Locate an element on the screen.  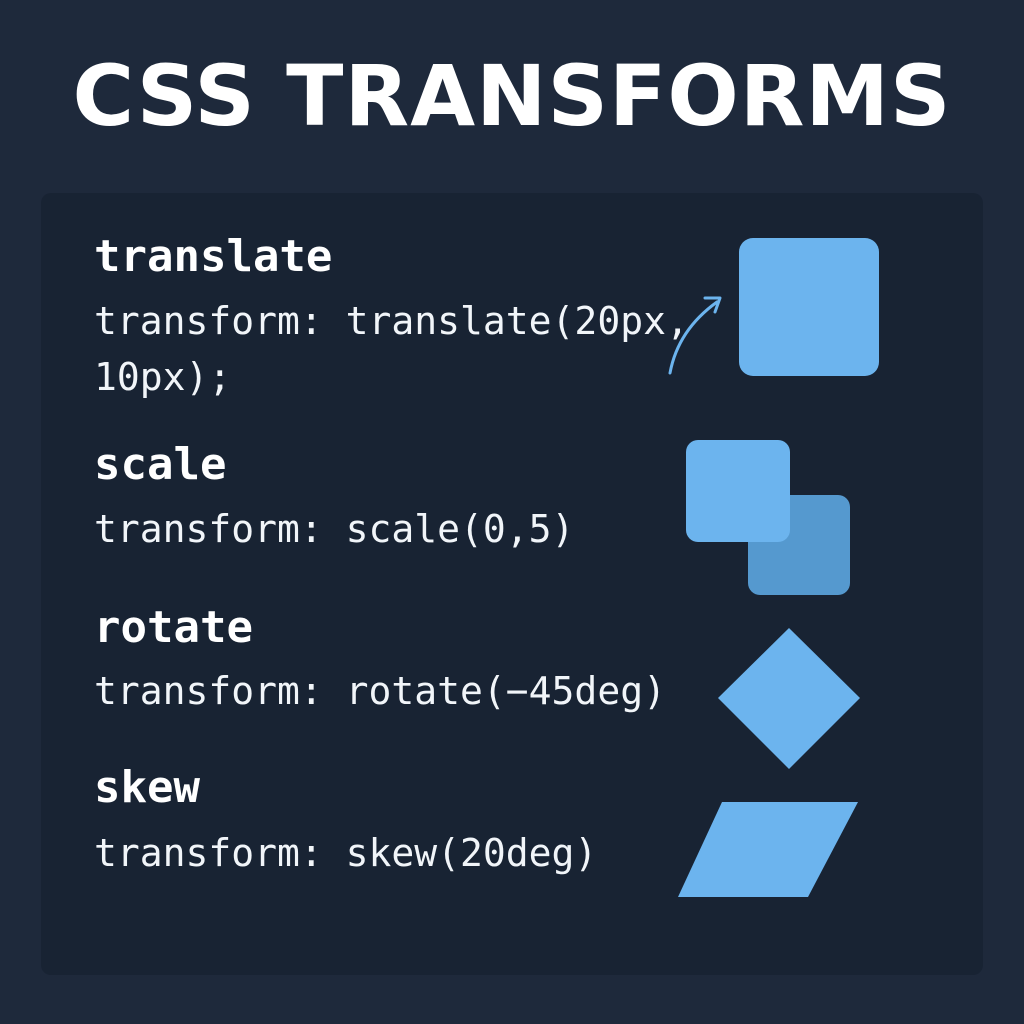
skew-heading: skew is located at coordinates (147, 787).